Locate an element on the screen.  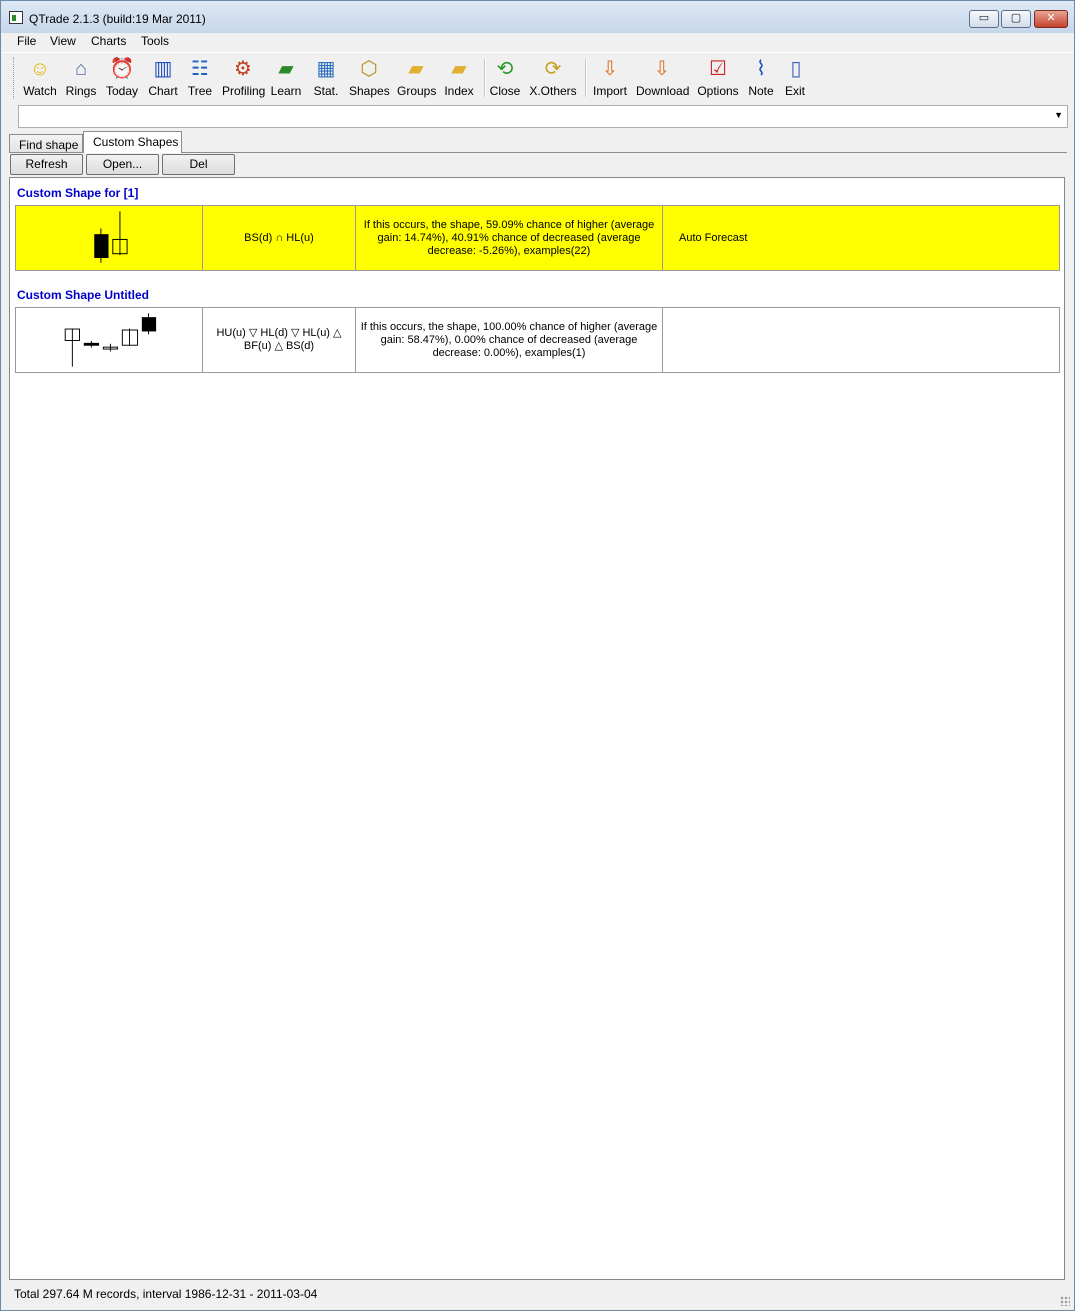
toolbar-close-button: ⟲ Close is located at coordinates (505, 78).